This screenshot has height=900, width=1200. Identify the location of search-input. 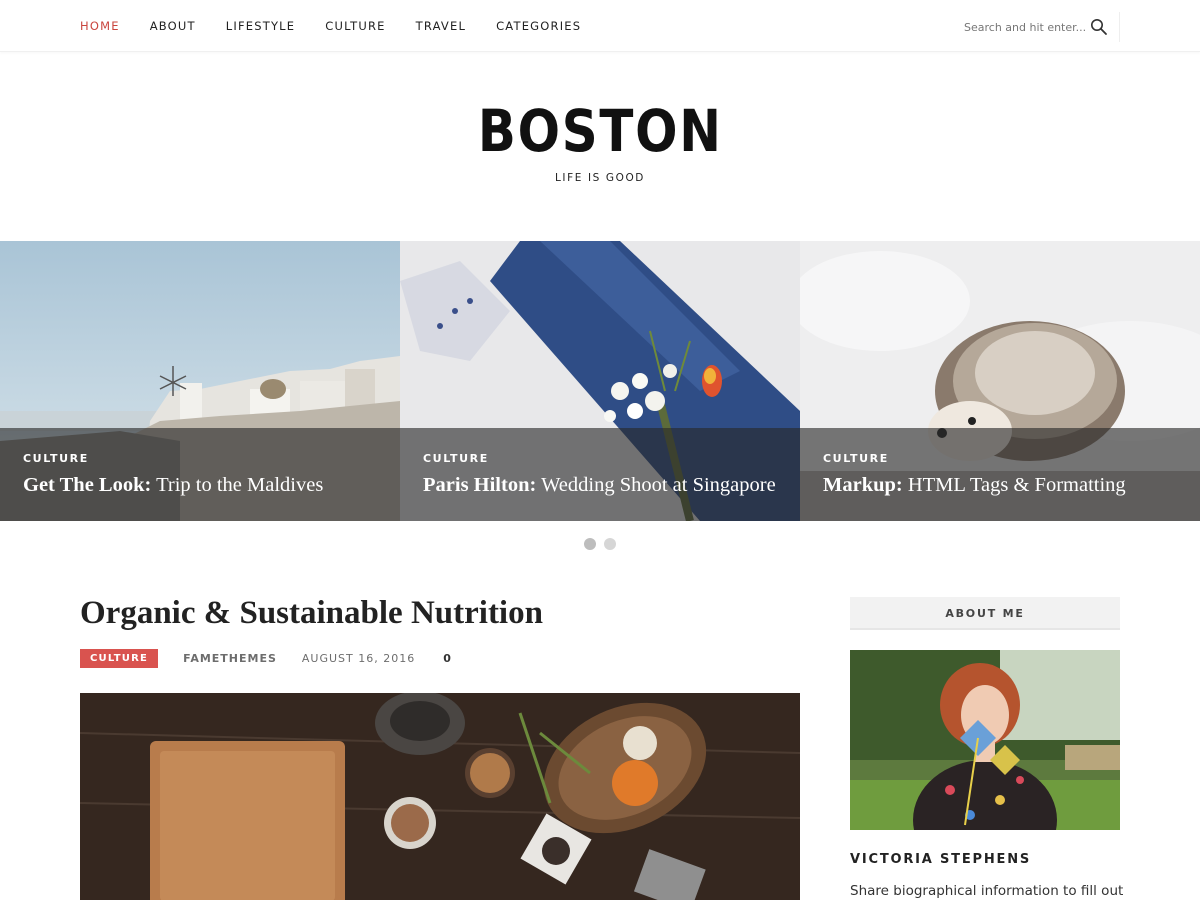
(1025, 27).